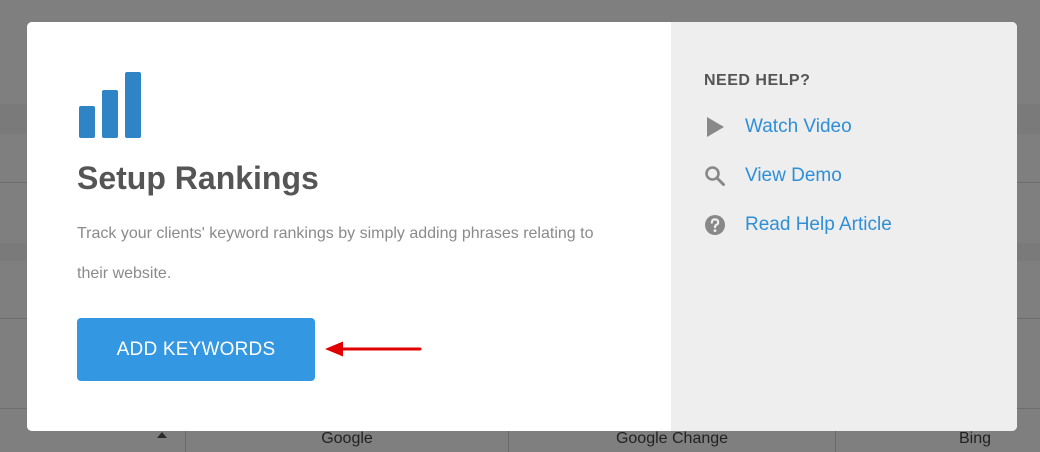 This screenshot has height=452, width=1040. Describe the element at coordinates (793, 176) in the screenshot. I see `view-demo-label: View Demo` at that location.